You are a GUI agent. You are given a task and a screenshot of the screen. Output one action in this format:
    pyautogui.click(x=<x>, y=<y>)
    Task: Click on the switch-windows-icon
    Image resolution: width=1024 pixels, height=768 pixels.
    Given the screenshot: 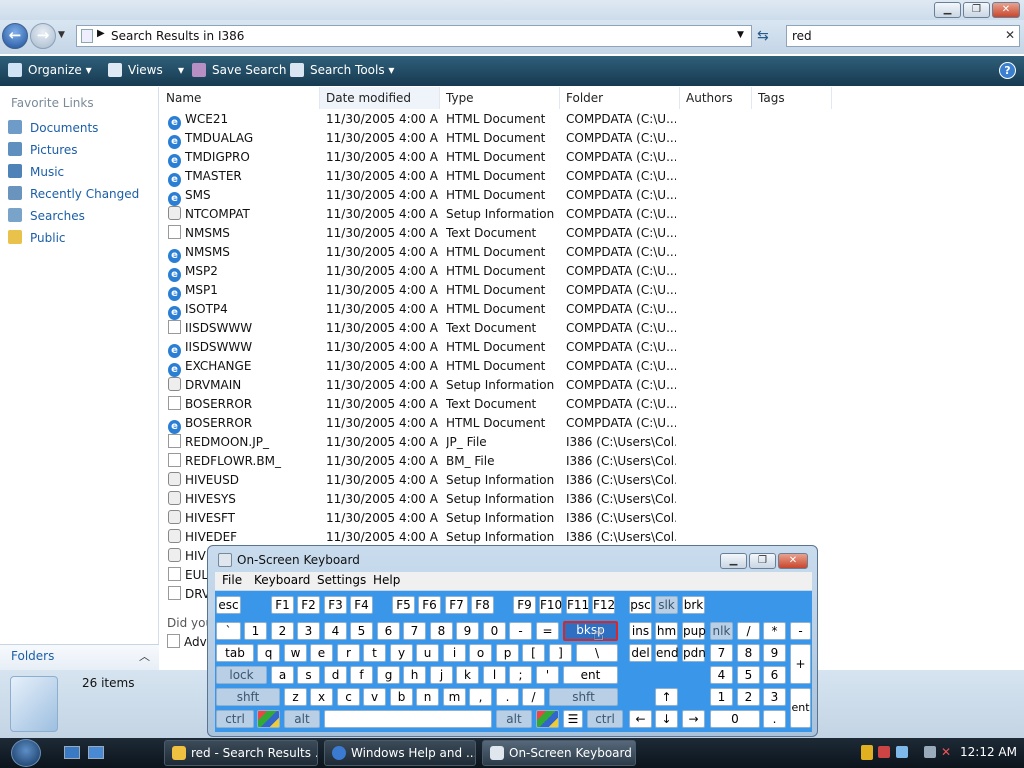 What is the action you would take?
    pyautogui.click(x=96, y=752)
    